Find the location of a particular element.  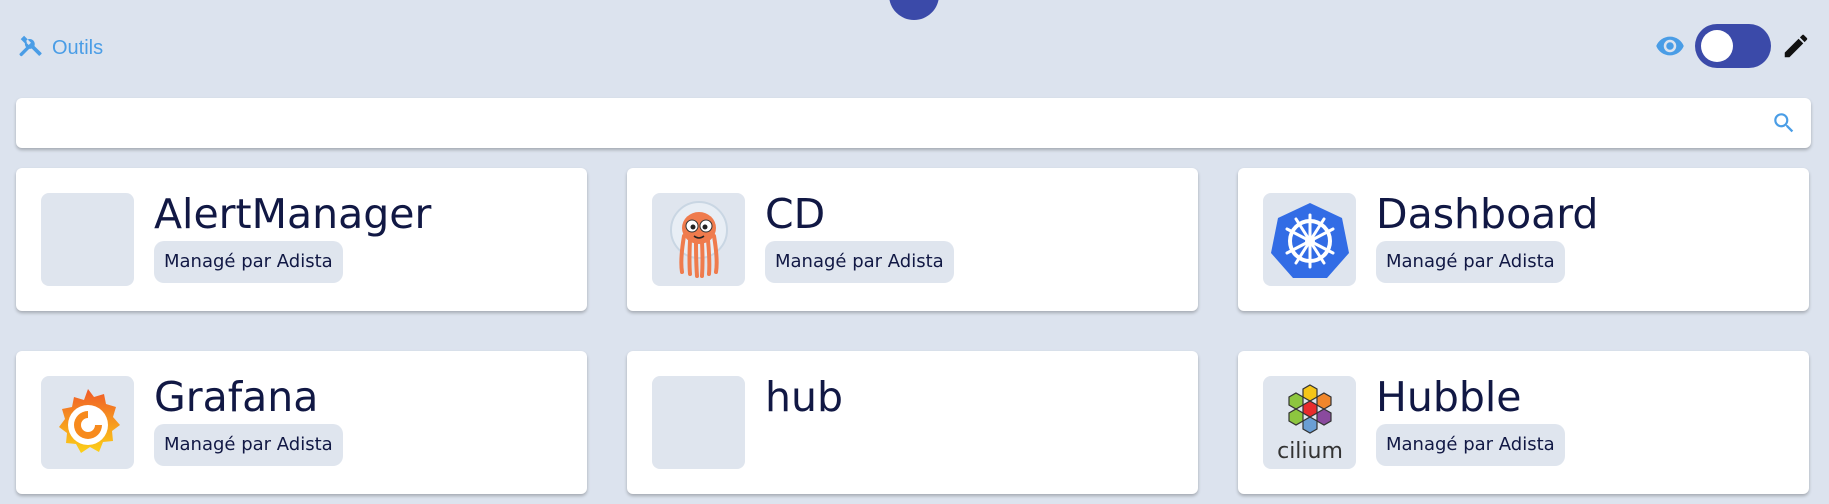

header-actions is located at coordinates (1733, 46).